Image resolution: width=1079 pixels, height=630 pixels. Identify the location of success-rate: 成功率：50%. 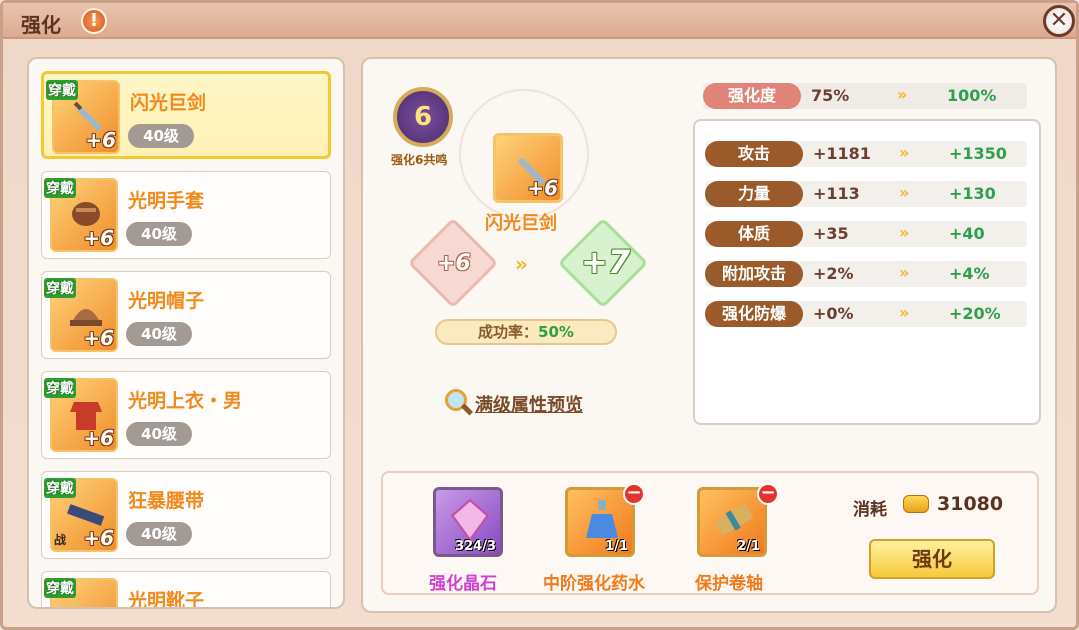
(526, 332).